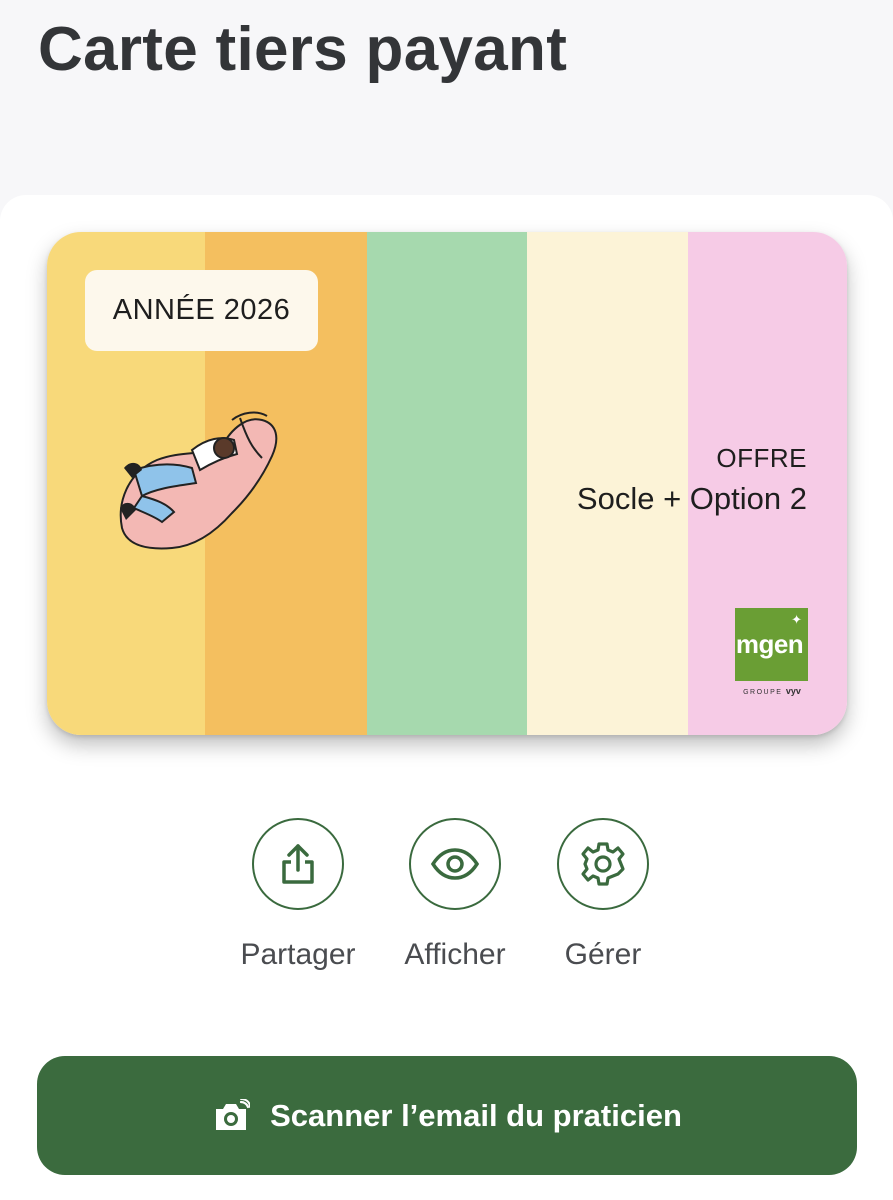  Describe the element at coordinates (603, 954) in the screenshot. I see `manage-label: Gérer` at that location.